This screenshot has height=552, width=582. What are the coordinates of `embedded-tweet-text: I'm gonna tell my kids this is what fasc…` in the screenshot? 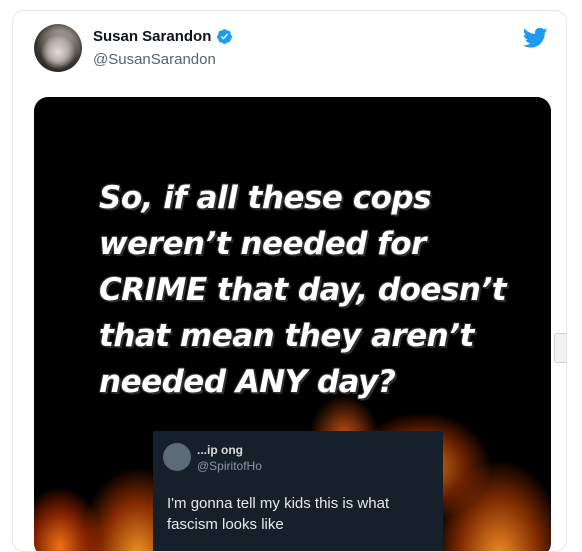 It's located at (278, 514).